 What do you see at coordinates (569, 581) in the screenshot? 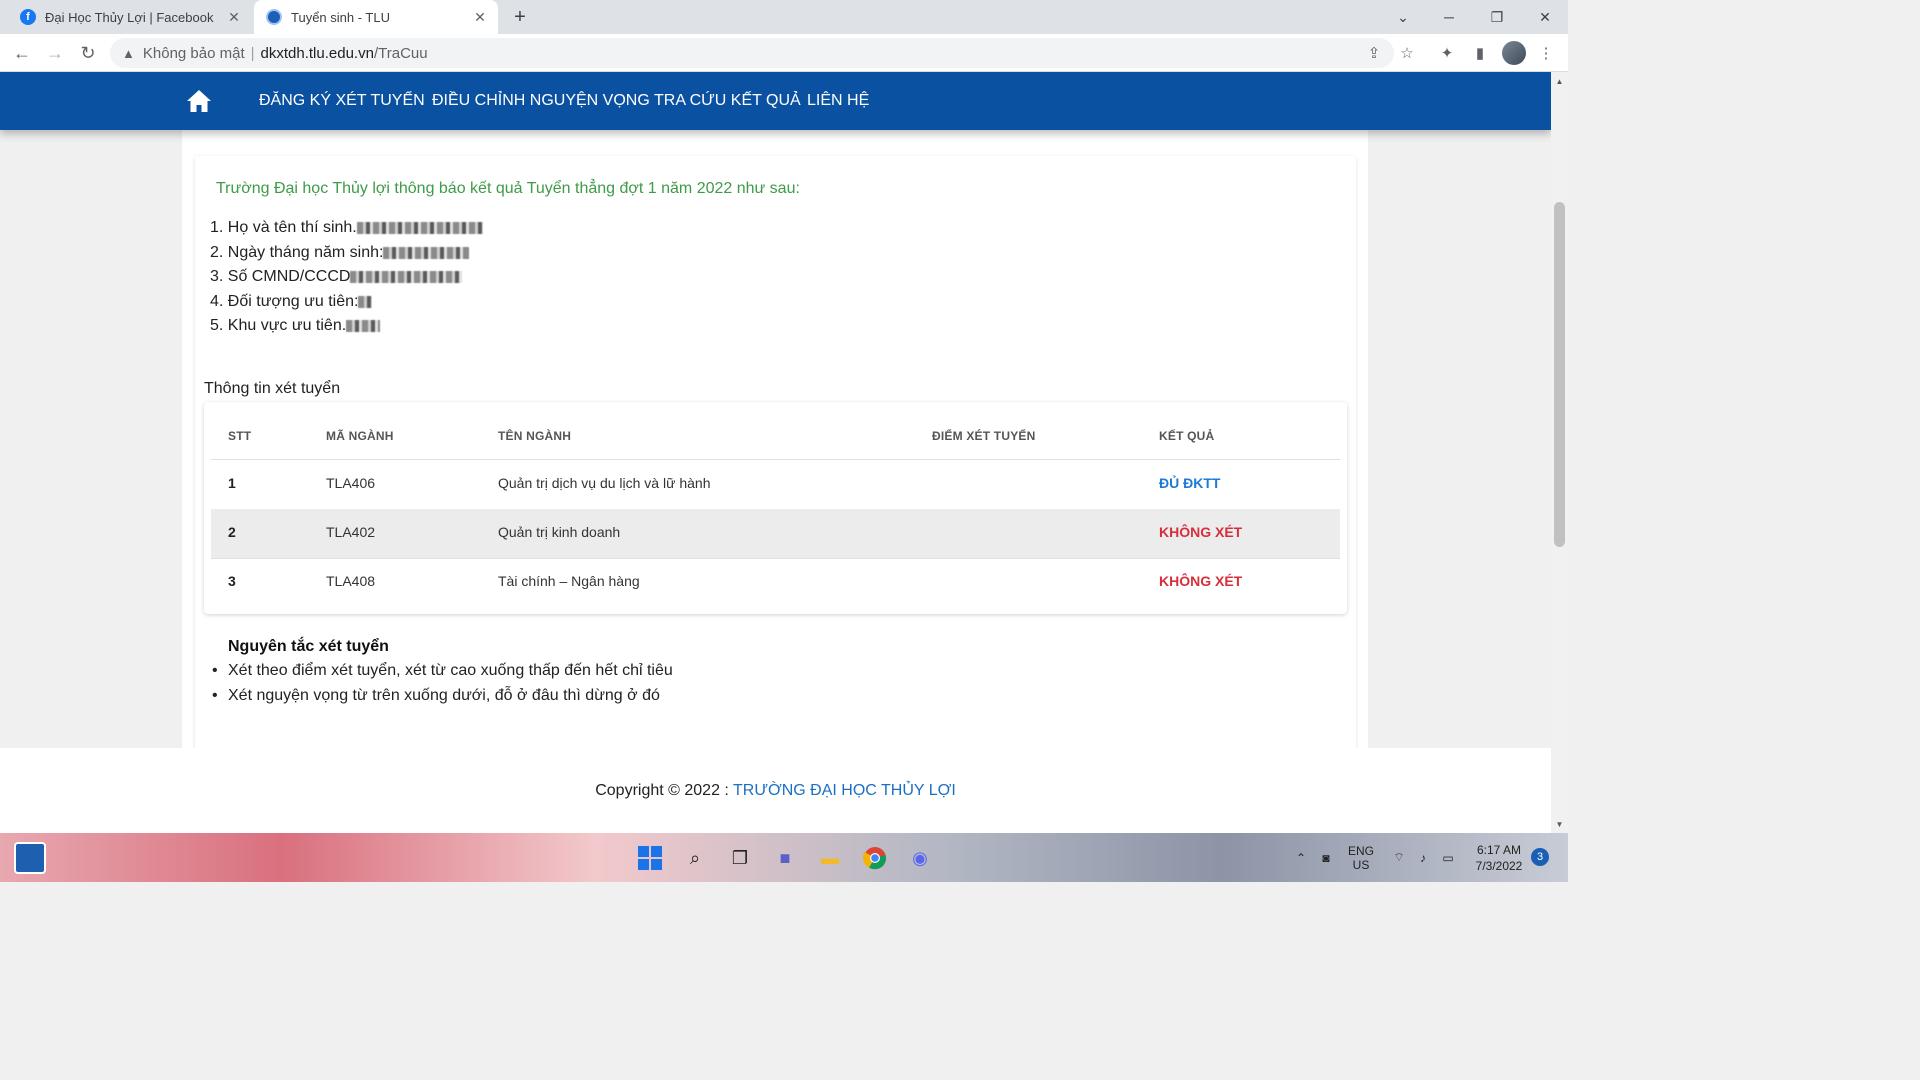
I see `row-name: Tài chính – Ngân hàng` at bounding box center [569, 581].